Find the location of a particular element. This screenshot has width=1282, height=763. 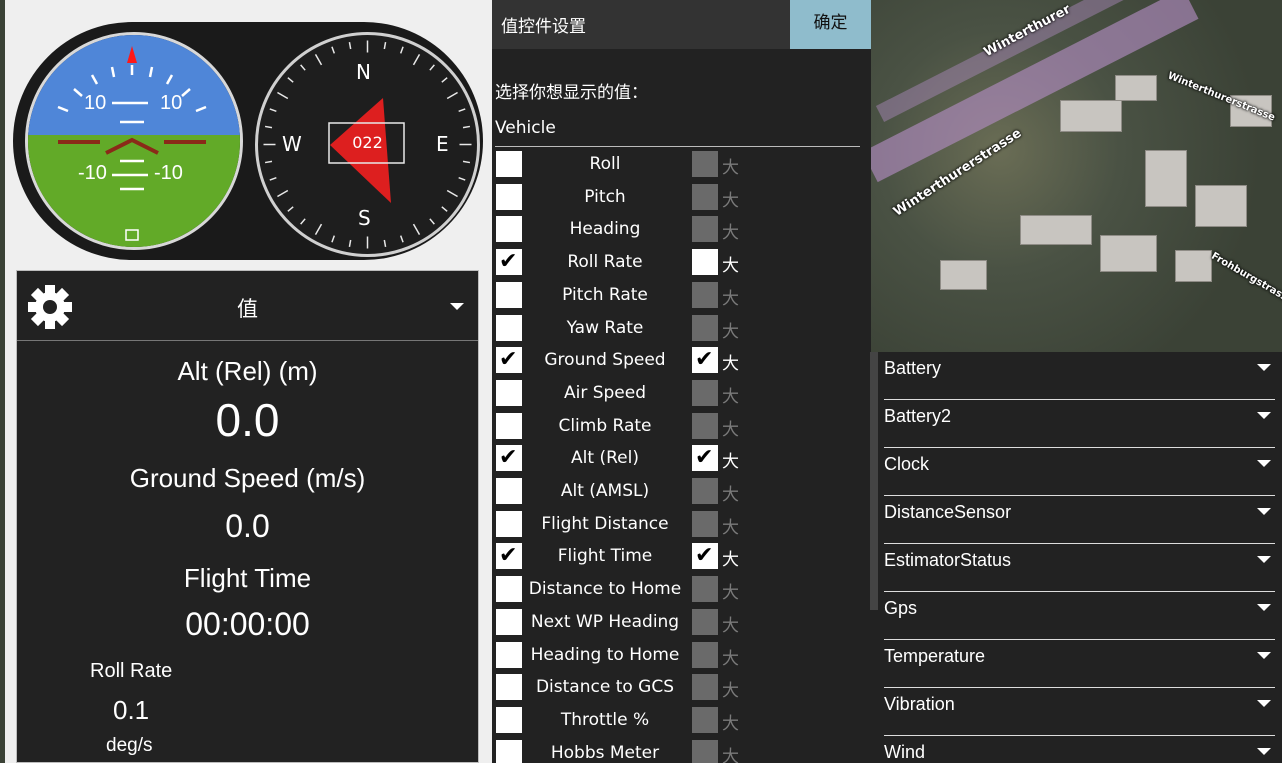

instrument-group-item: EstimatorStatus is located at coordinates (1079, 568).